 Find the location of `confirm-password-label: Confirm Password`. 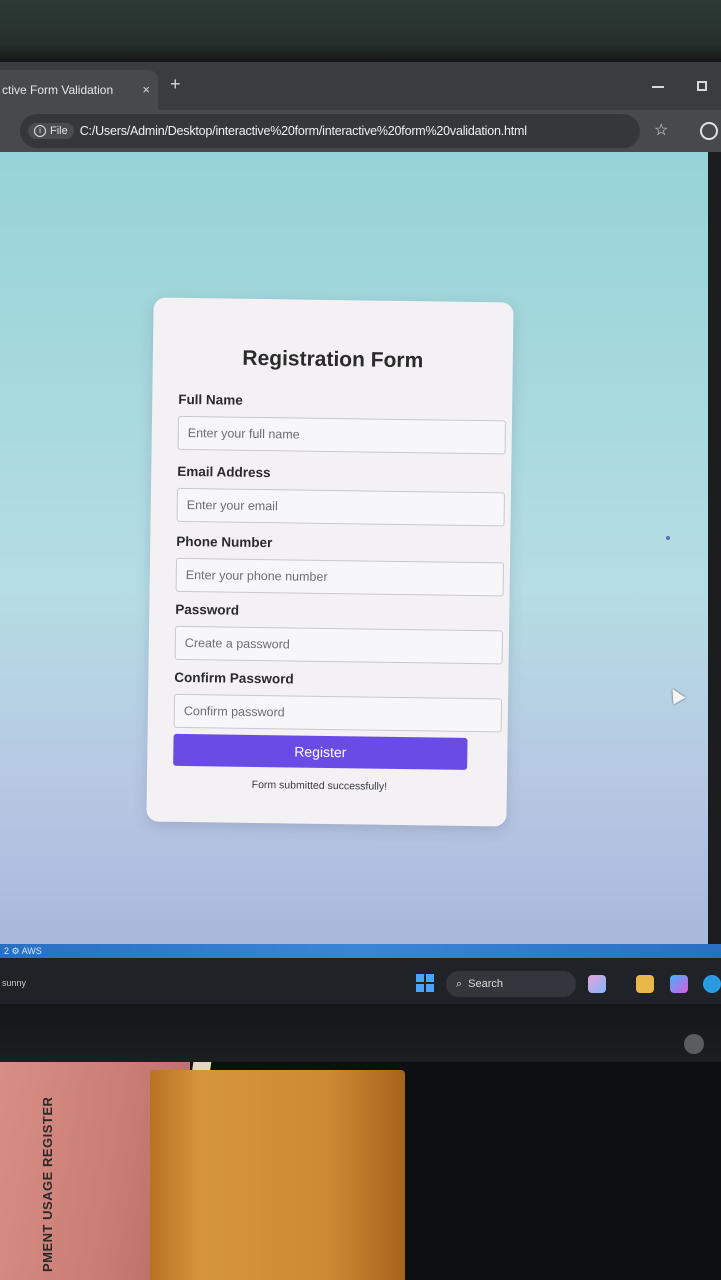

confirm-password-label: Confirm Password is located at coordinates (234, 678).